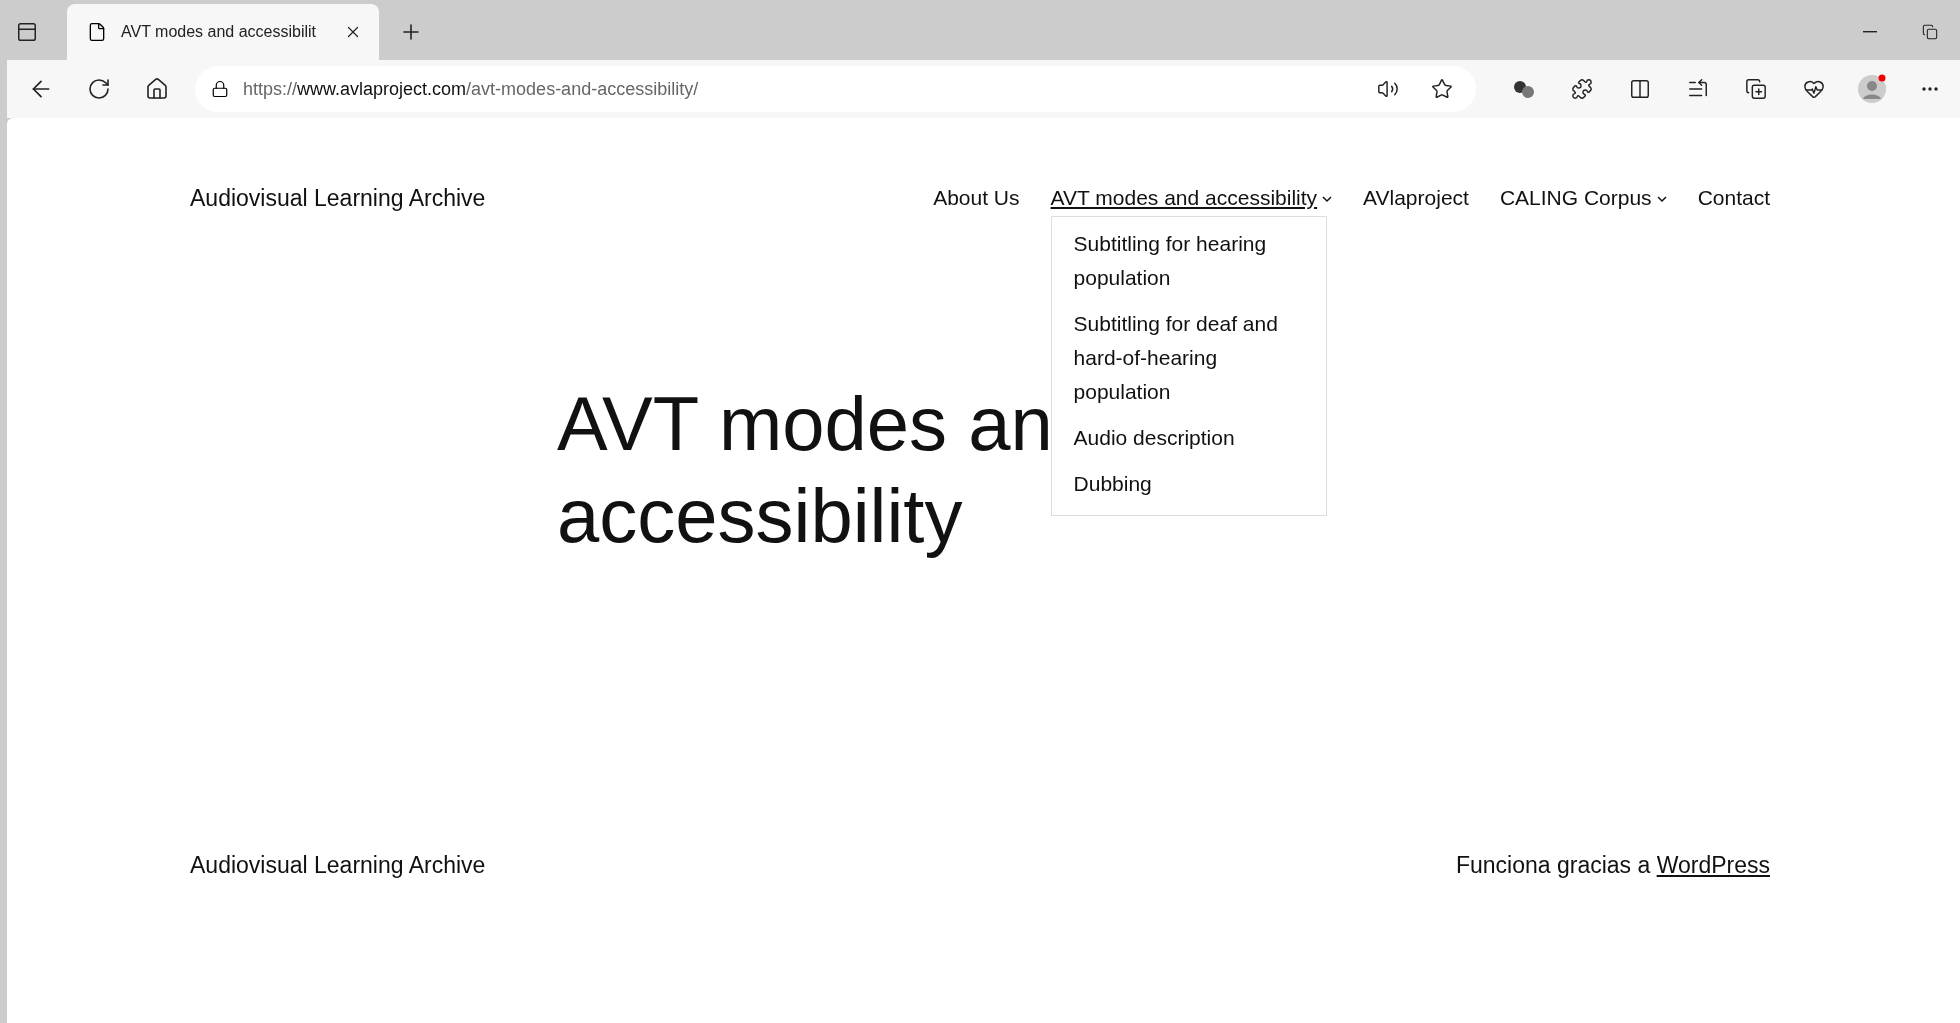 The width and height of the screenshot is (1960, 1023). I want to click on nav-link: AVlaproject, so click(1416, 198).